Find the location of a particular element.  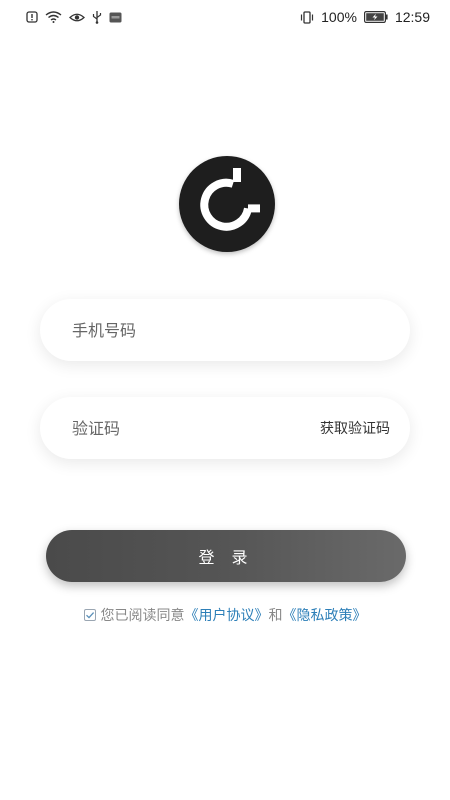

phone-field-container is located at coordinates (225, 330).